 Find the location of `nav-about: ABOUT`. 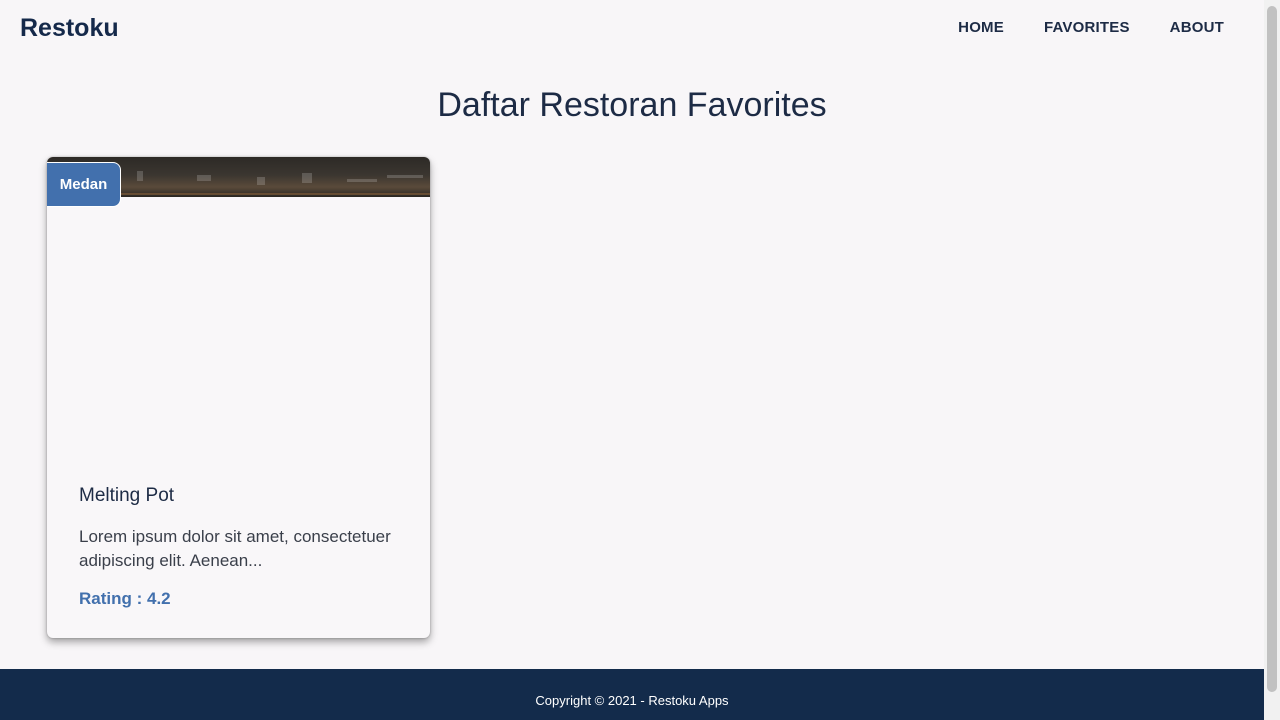

nav-about: ABOUT is located at coordinates (1197, 27).